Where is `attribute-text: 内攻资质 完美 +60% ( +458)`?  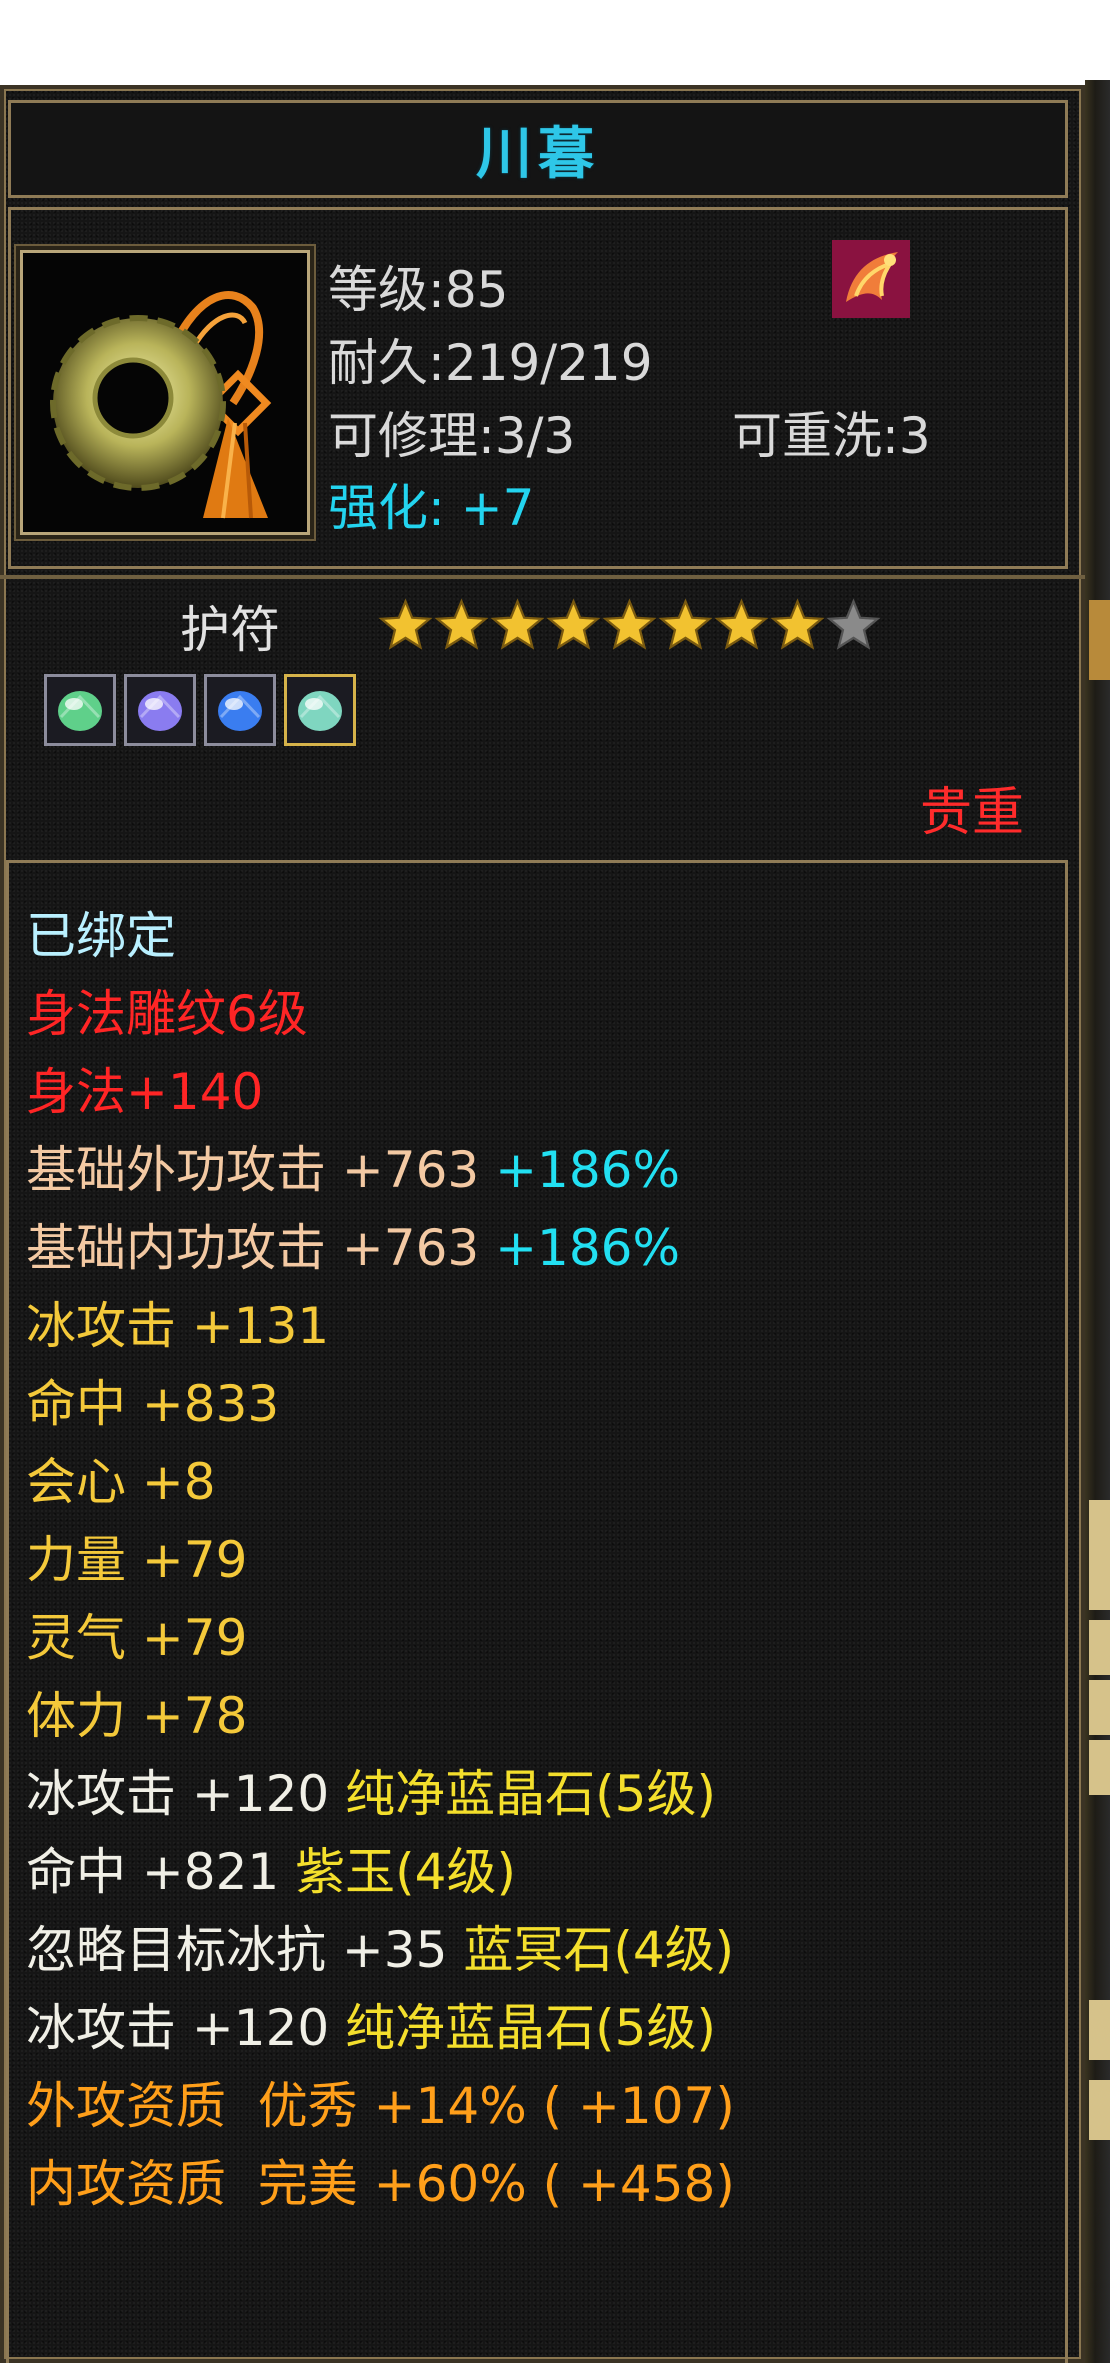 attribute-text: 内攻资质 完美 +60% ( +458) is located at coordinates (380, 2184).